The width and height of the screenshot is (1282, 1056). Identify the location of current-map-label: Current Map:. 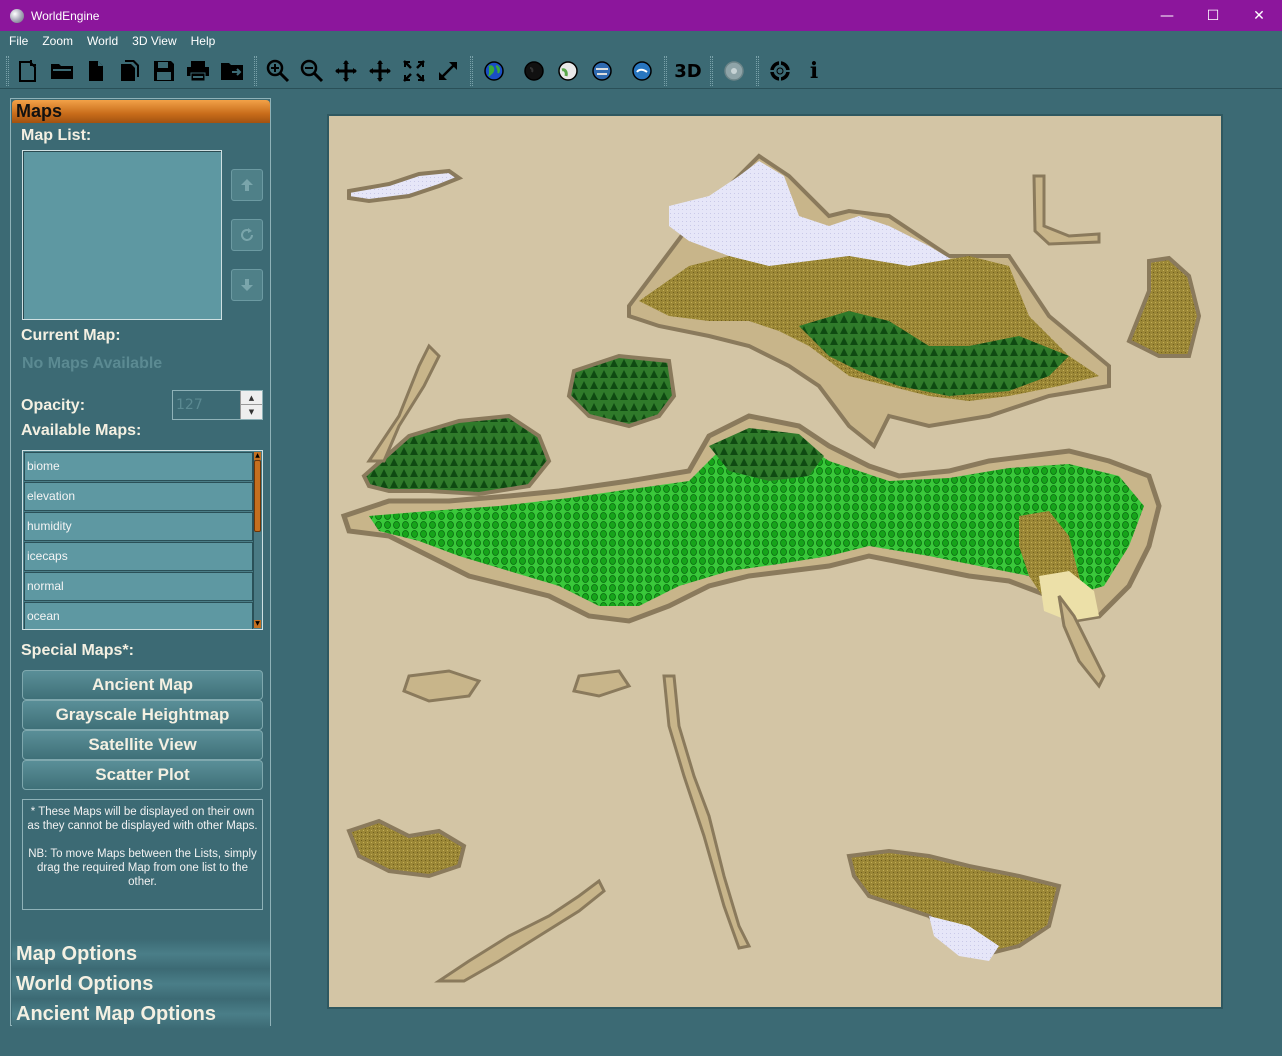
(71, 335).